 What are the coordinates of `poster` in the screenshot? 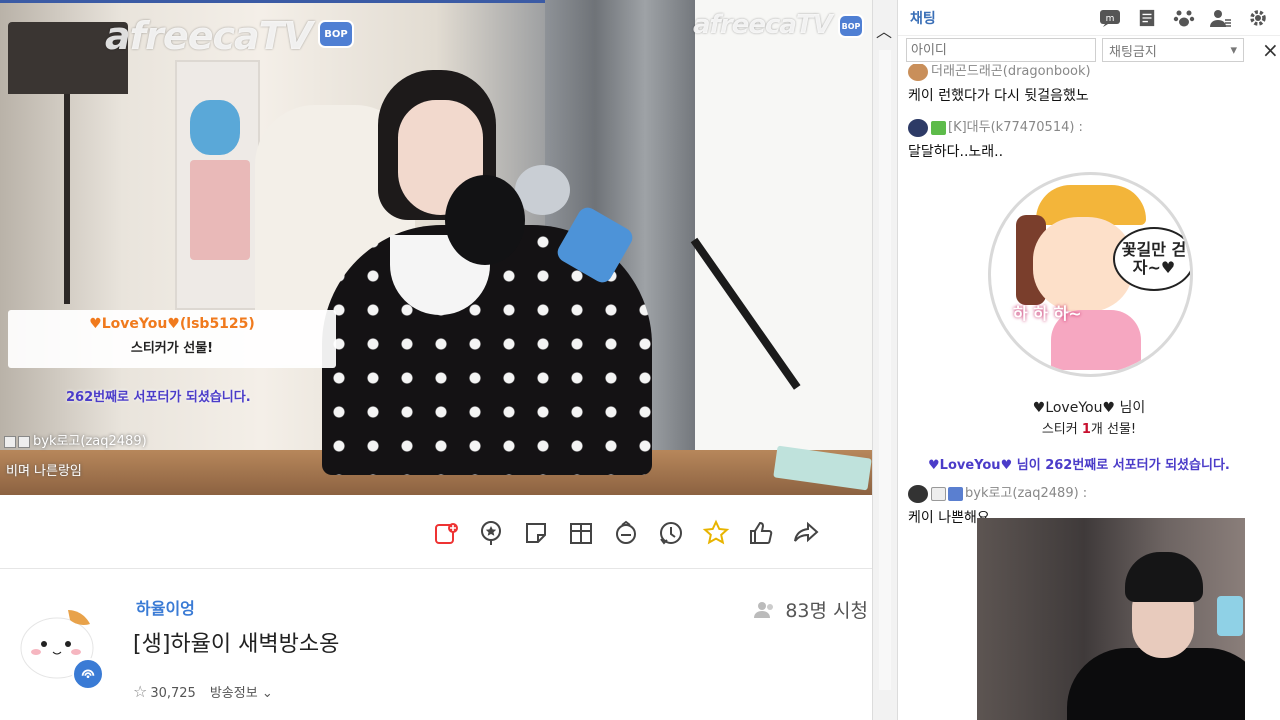 It's located at (220, 210).